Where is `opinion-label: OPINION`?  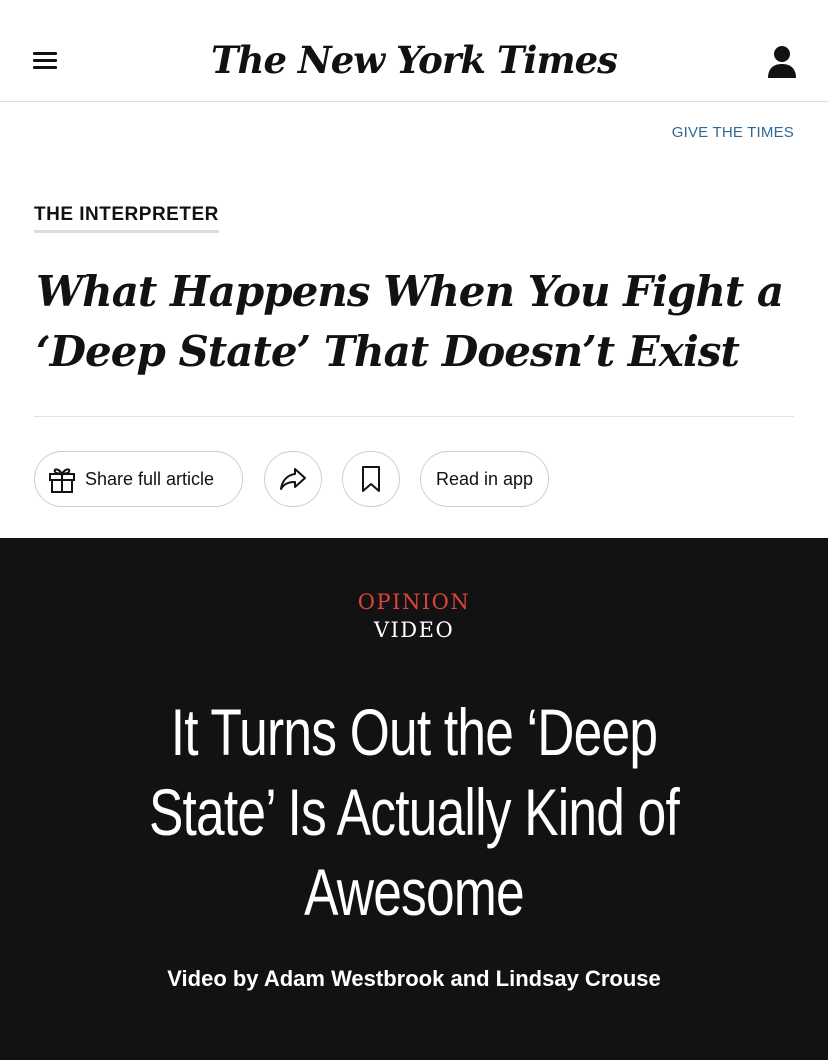
opinion-label: OPINION is located at coordinates (414, 602).